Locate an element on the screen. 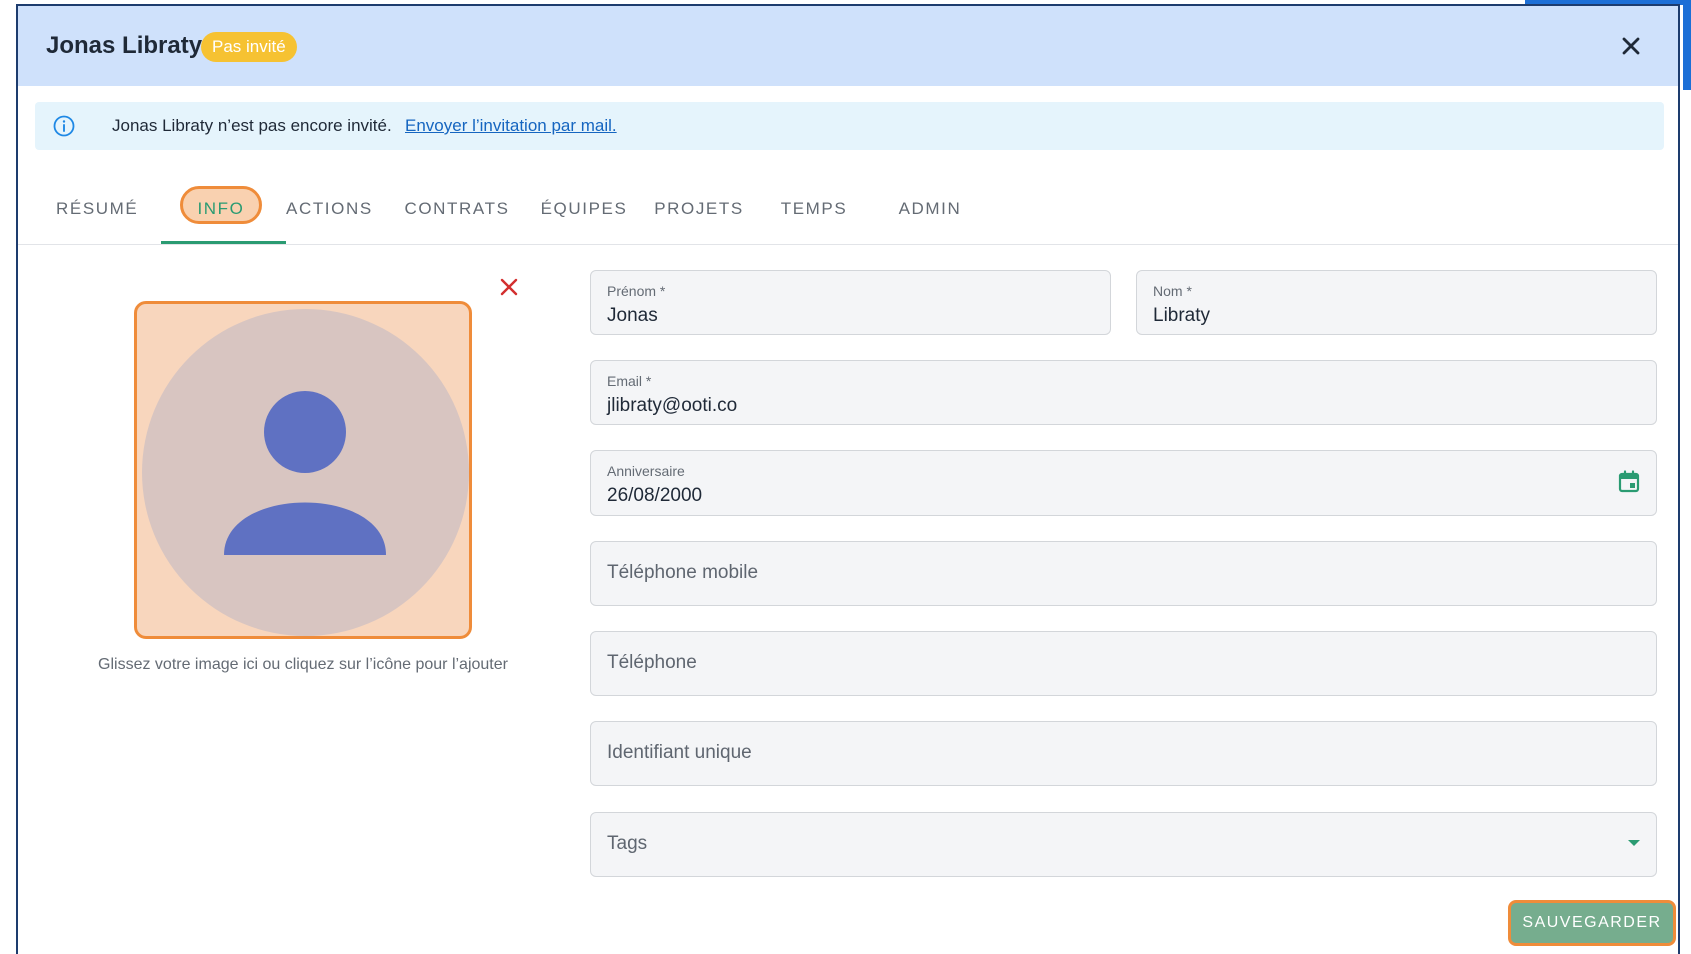  tags-placeholder: Tags is located at coordinates (627, 843).